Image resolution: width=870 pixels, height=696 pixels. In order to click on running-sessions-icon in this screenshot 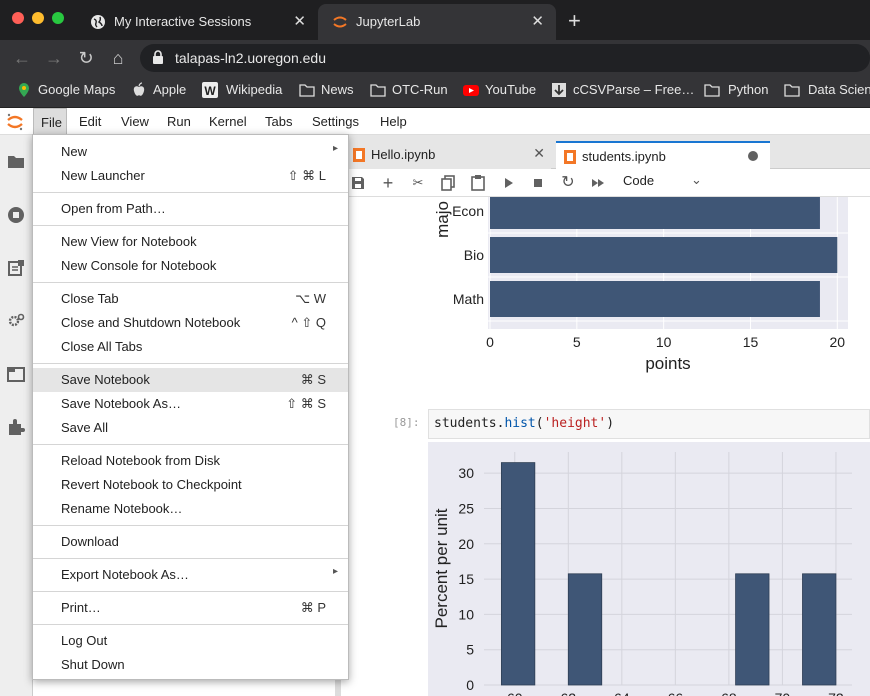, I will do `click(16, 215)`.